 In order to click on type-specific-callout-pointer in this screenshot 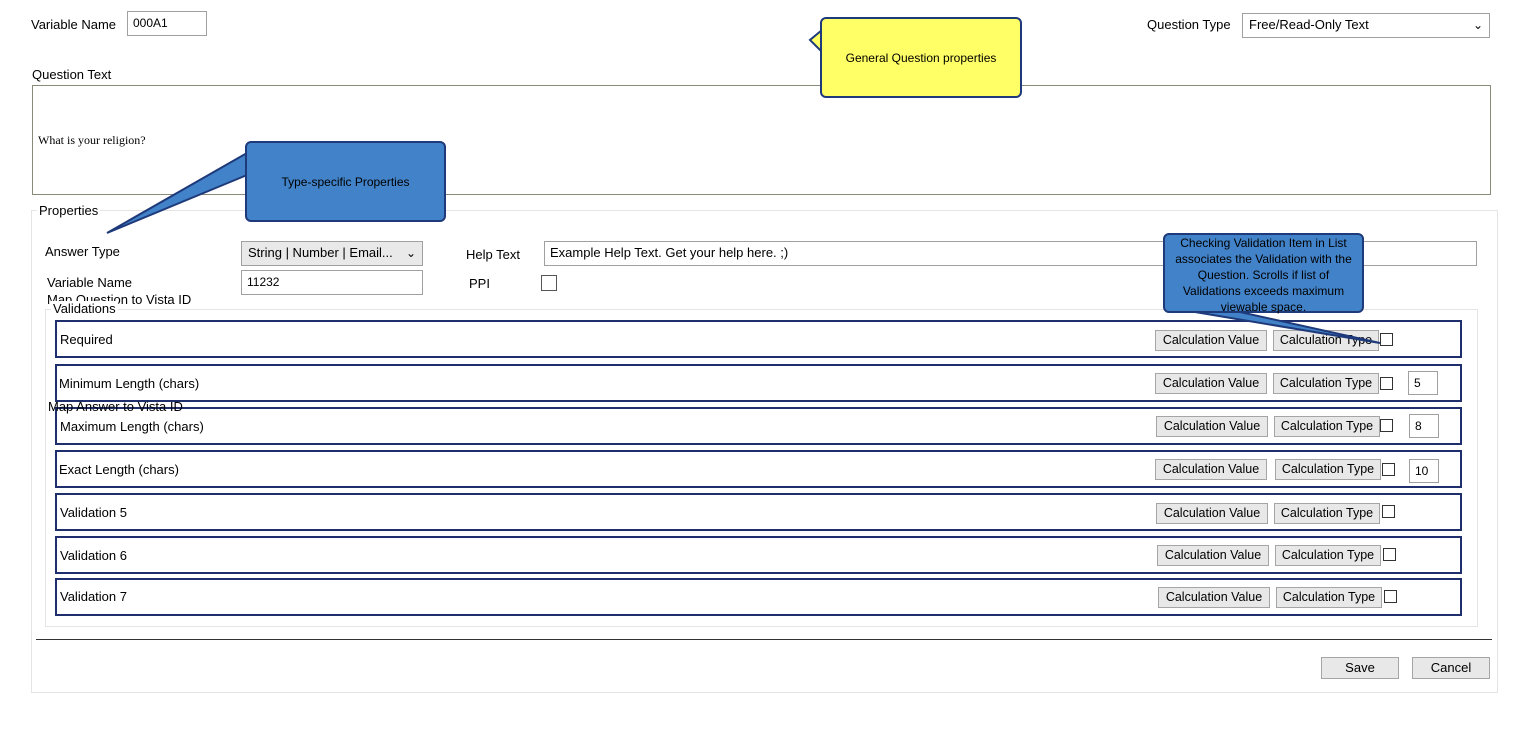, I will do `click(177, 192)`.